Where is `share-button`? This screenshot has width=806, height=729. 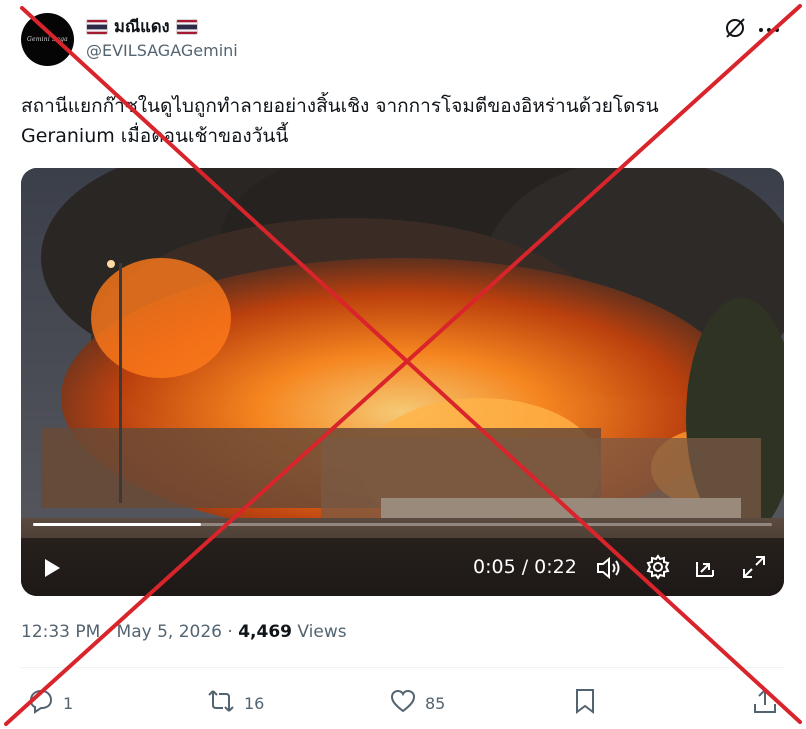 share-button is located at coordinates (765, 703).